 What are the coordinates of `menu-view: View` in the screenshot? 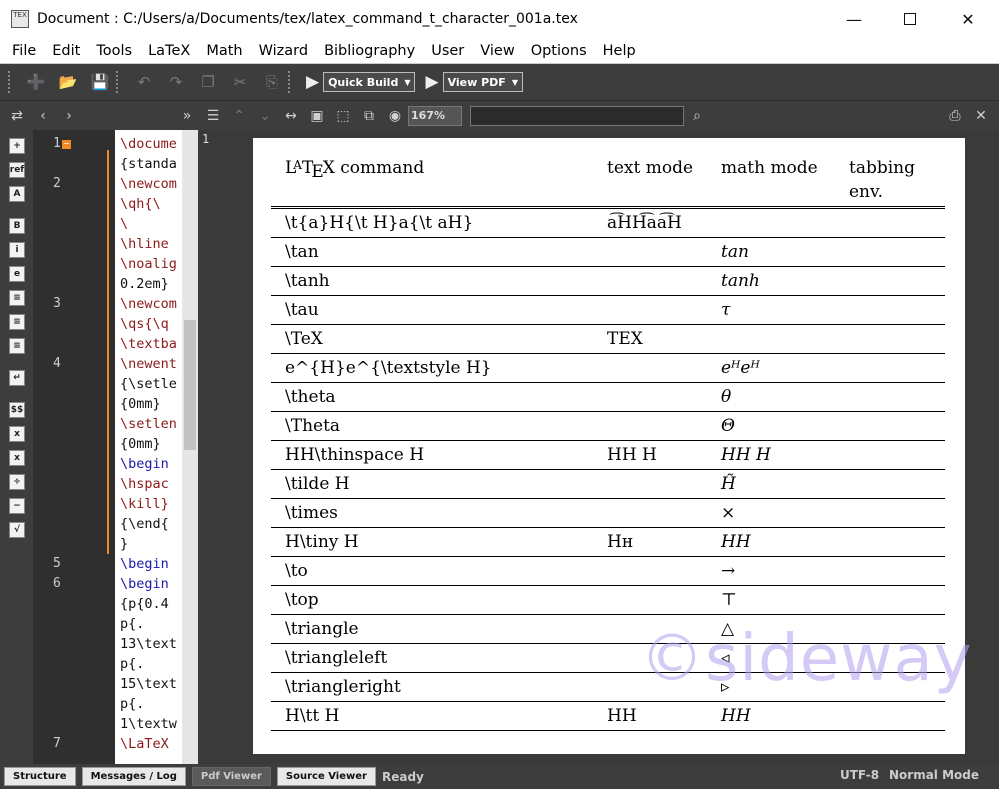 It's located at (497, 51).